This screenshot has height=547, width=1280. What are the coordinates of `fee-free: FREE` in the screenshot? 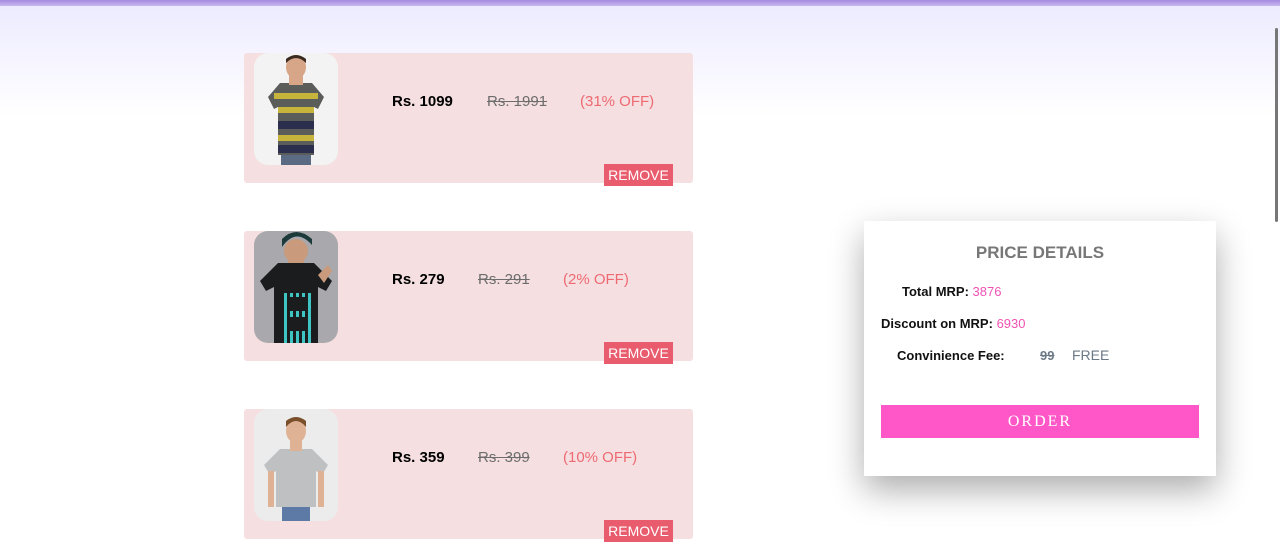 It's located at (1091, 355).